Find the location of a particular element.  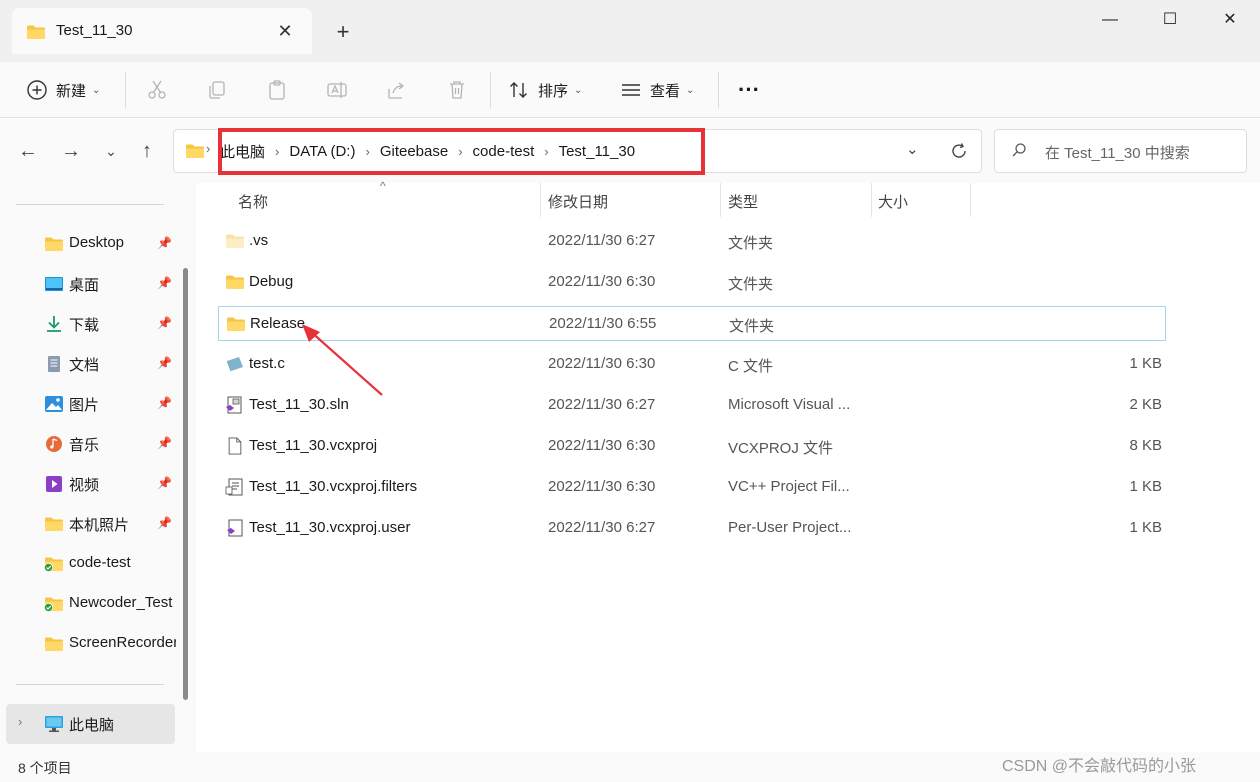

title-bar: Test_11_30 ✕ + — ☐ ✕ is located at coordinates (630, 31).